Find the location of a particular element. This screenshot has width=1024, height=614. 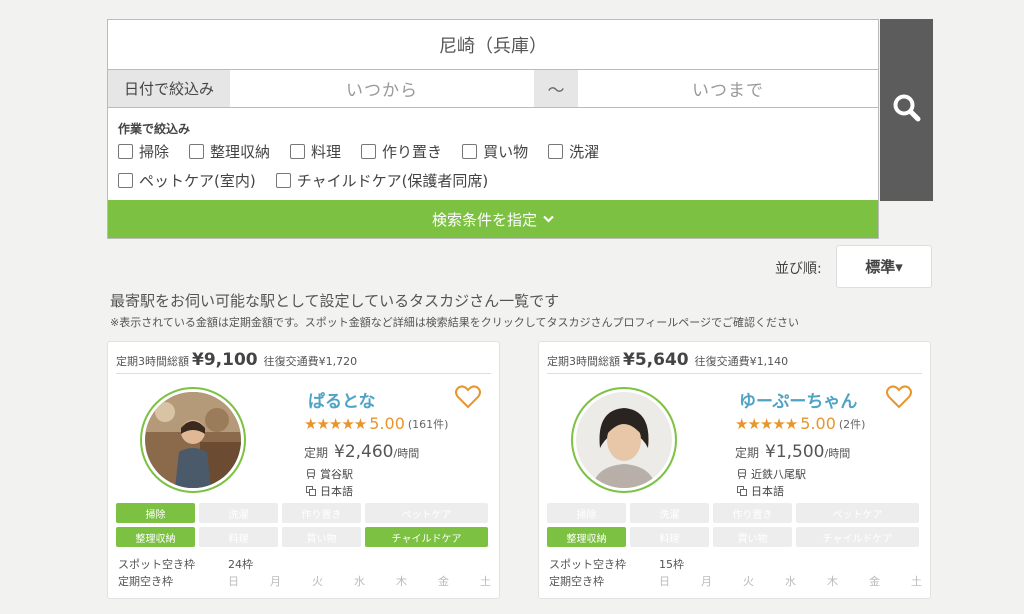

task-tag: 整理収納 is located at coordinates (586, 537).